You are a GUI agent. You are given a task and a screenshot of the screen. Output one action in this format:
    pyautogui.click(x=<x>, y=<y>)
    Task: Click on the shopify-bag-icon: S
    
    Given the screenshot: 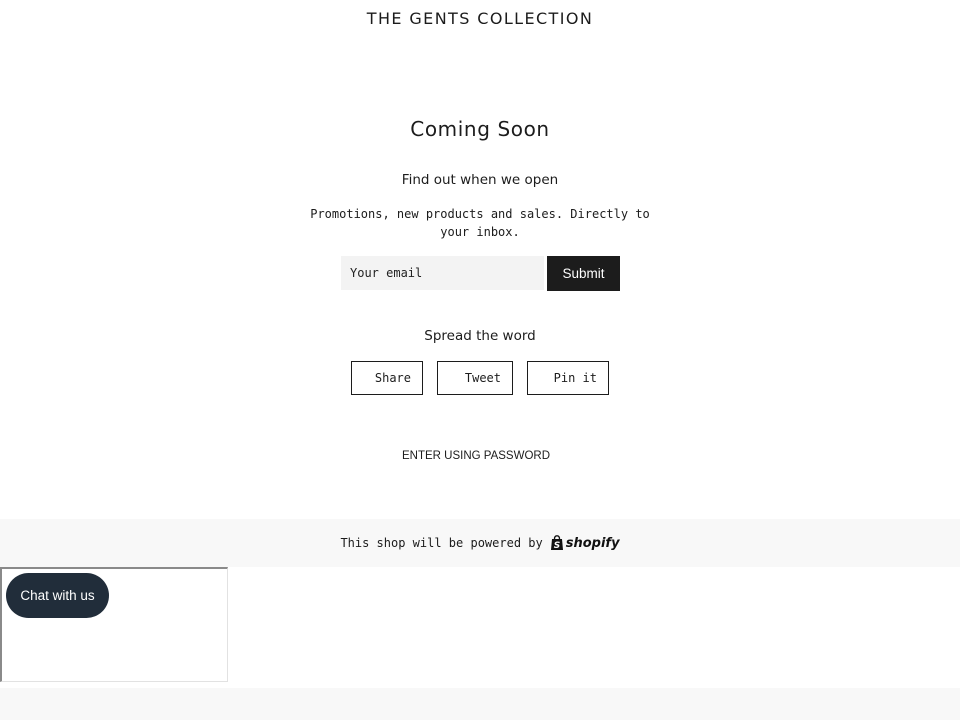 What is the action you would take?
    pyautogui.click(x=556, y=543)
    